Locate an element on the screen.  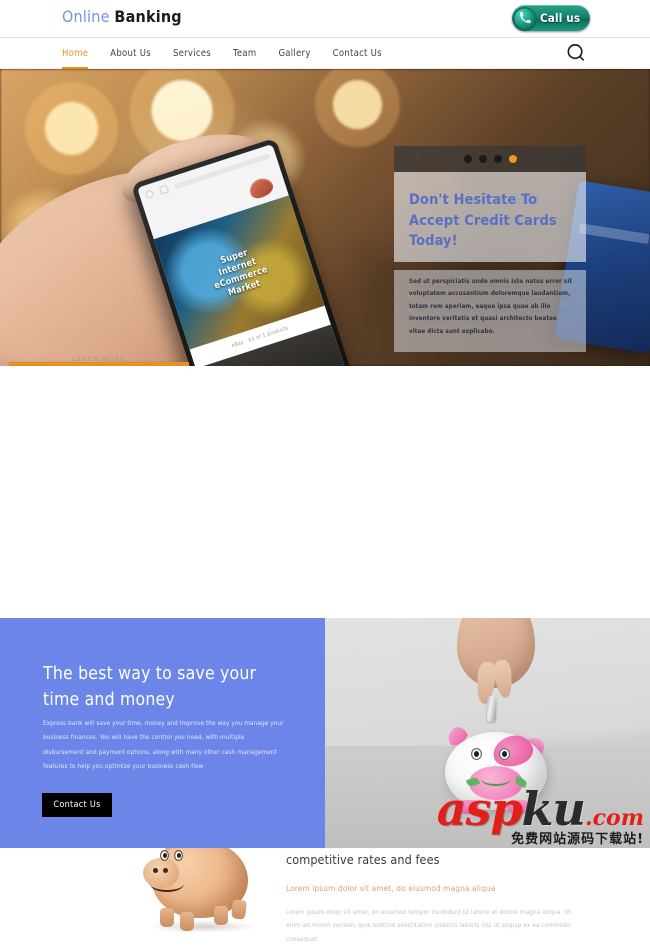
cow-bank-eye-left is located at coordinates (476, 754).